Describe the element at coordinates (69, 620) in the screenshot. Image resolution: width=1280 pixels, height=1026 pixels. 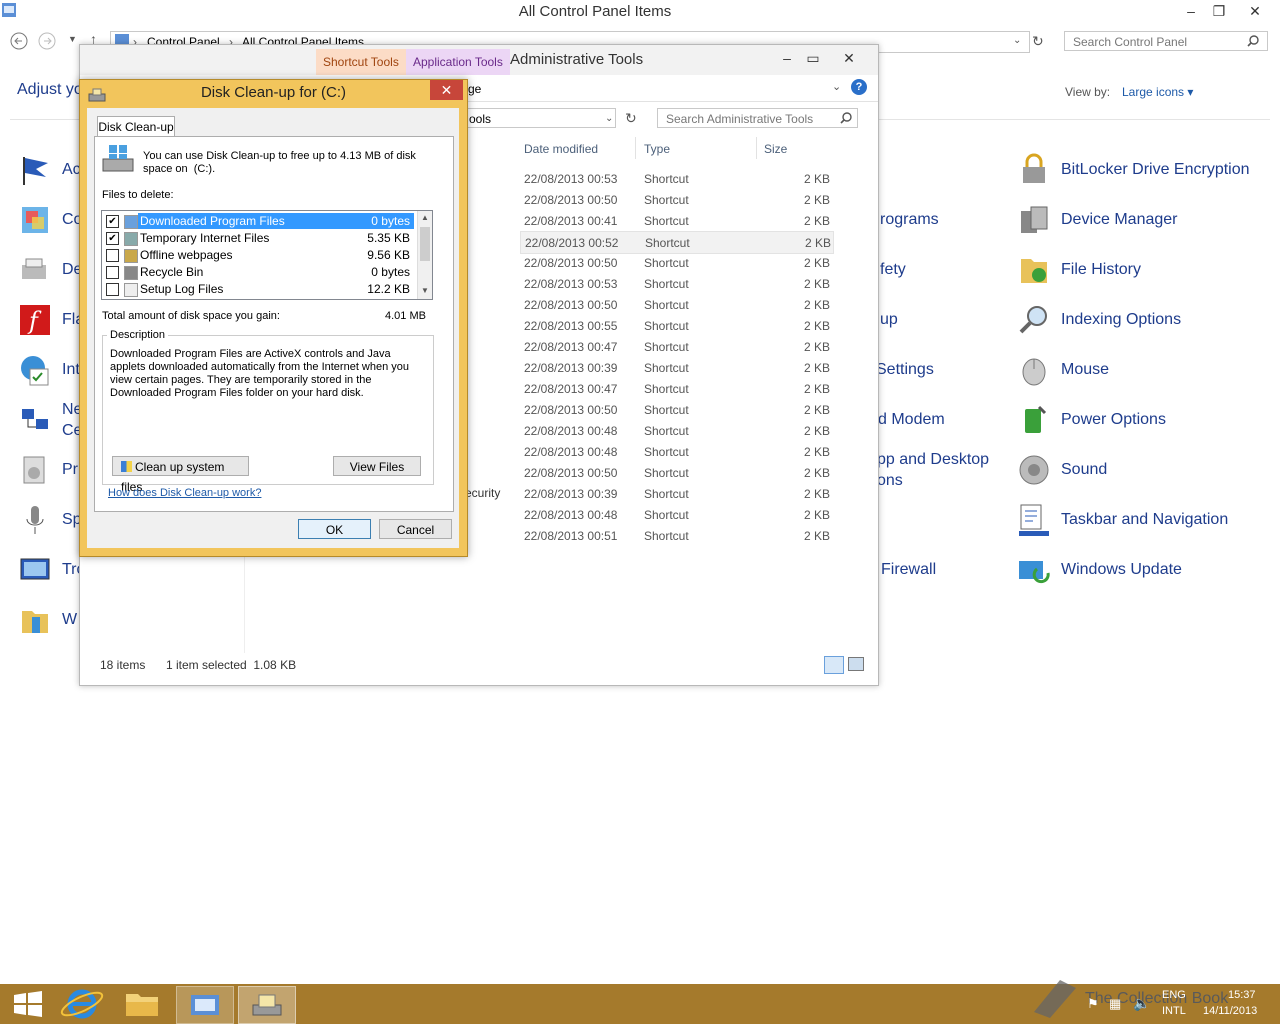
I see `cp-item-partial: W` at that location.